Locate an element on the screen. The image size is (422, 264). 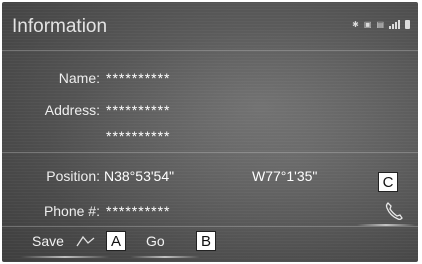
callout-a: A is located at coordinates (116, 241).